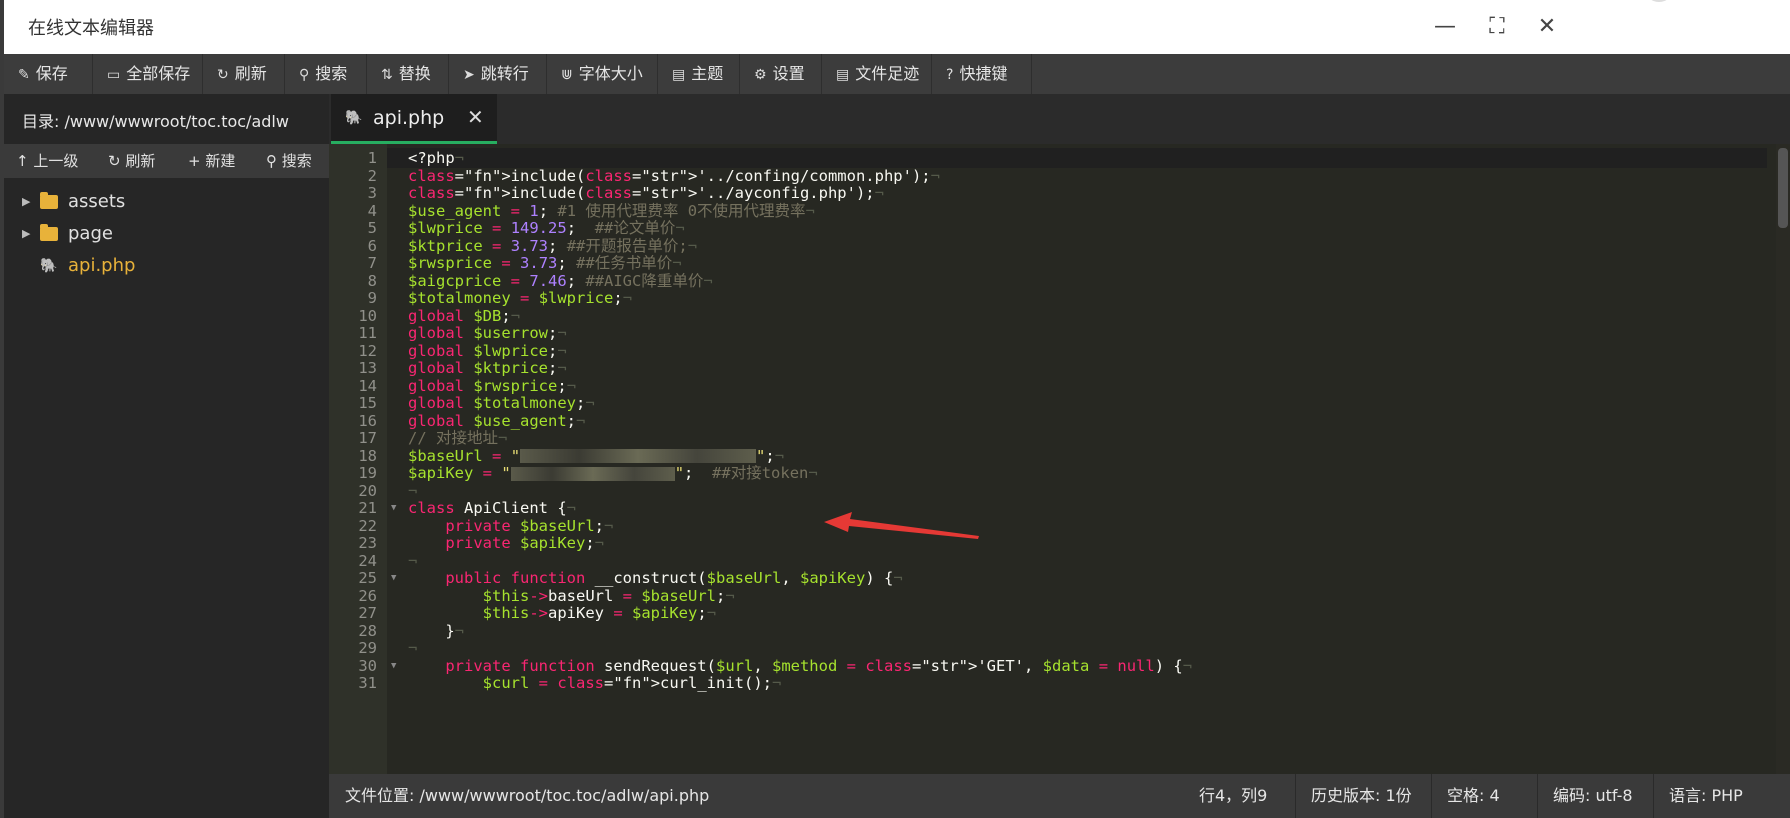  What do you see at coordinates (843, 75) in the screenshot?
I see `file-history-icon: ▤` at bounding box center [843, 75].